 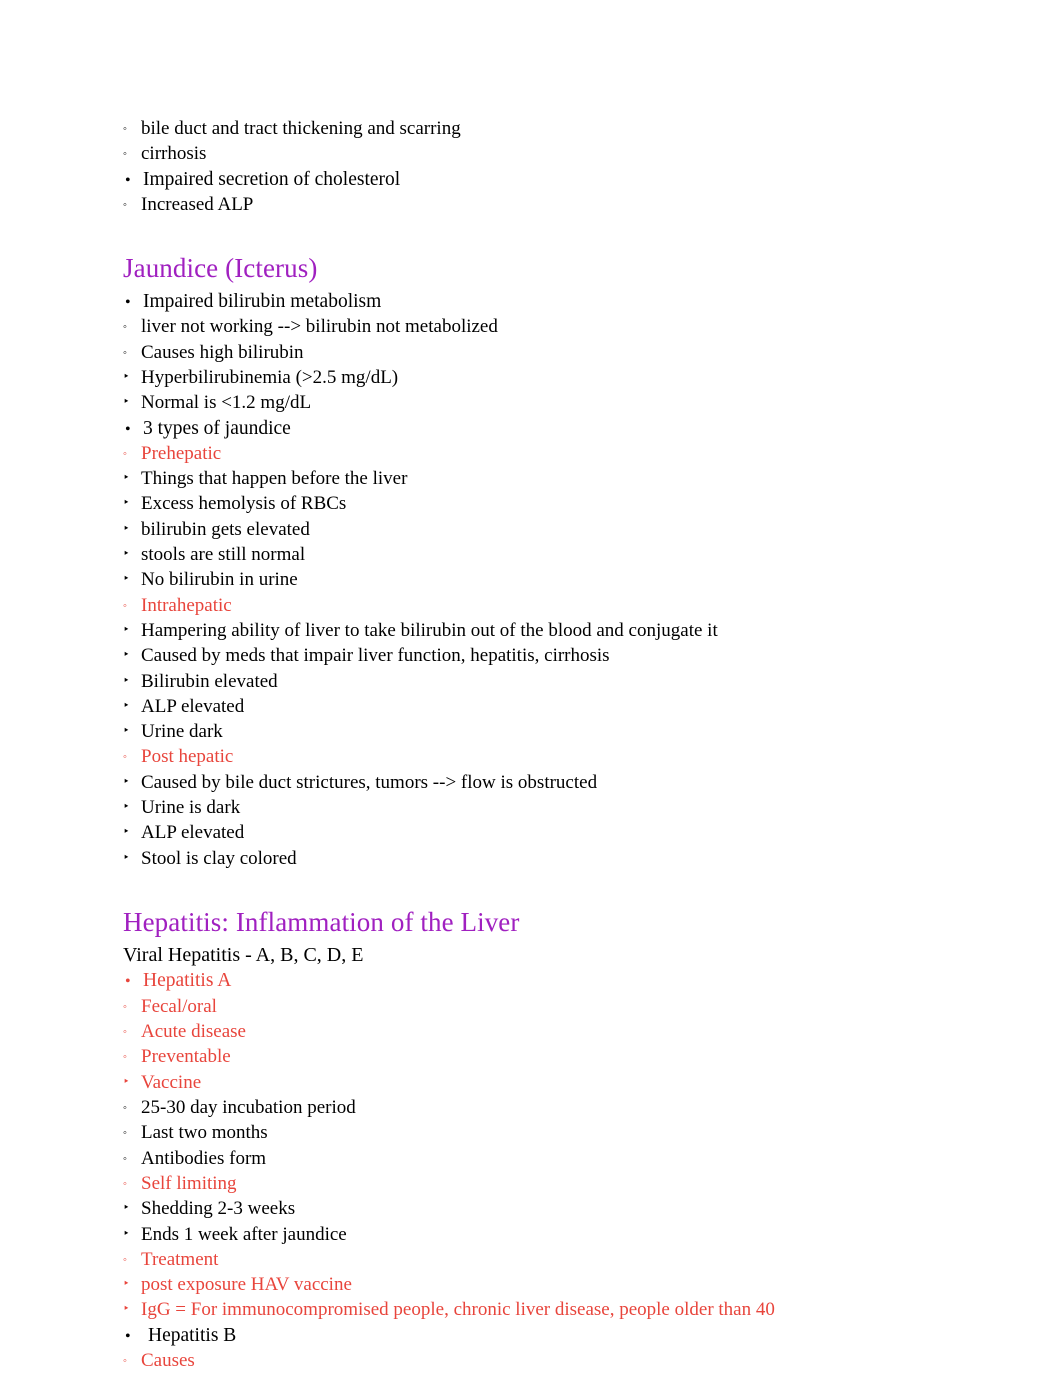 I want to click on list-item: ◦ 25-30 day incubation period, so click(x=533, y=1109).